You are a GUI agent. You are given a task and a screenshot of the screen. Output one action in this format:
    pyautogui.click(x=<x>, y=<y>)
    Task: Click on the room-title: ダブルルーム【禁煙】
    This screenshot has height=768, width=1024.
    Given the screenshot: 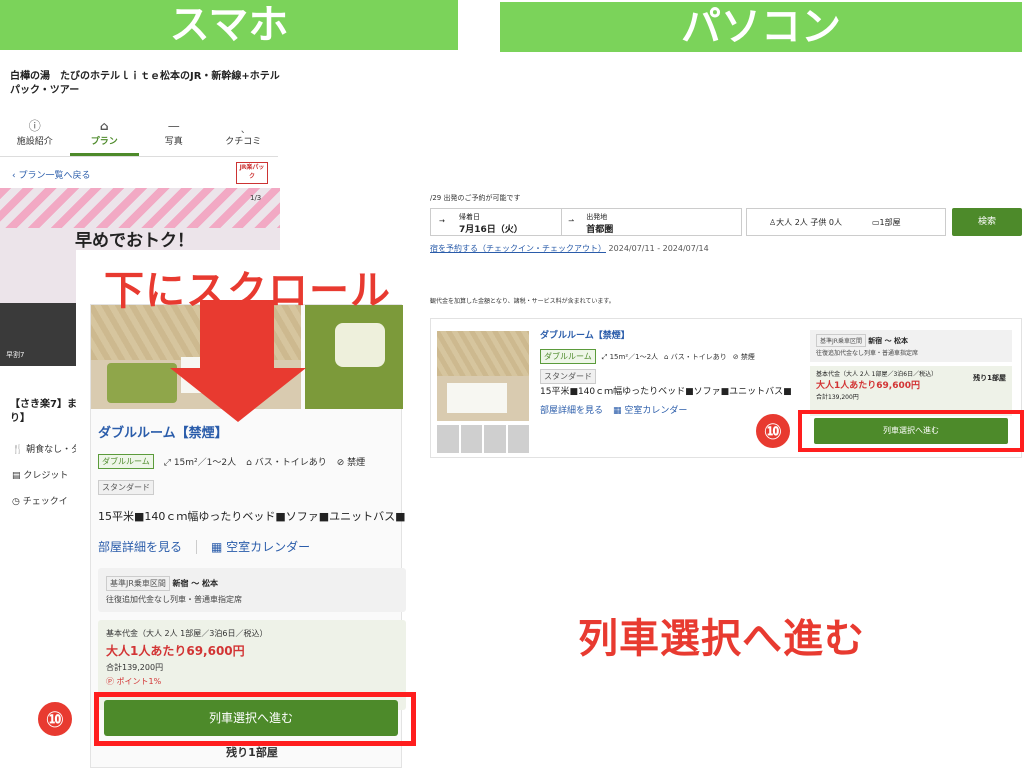 What is the action you would take?
    pyautogui.click(x=163, y=431)
    